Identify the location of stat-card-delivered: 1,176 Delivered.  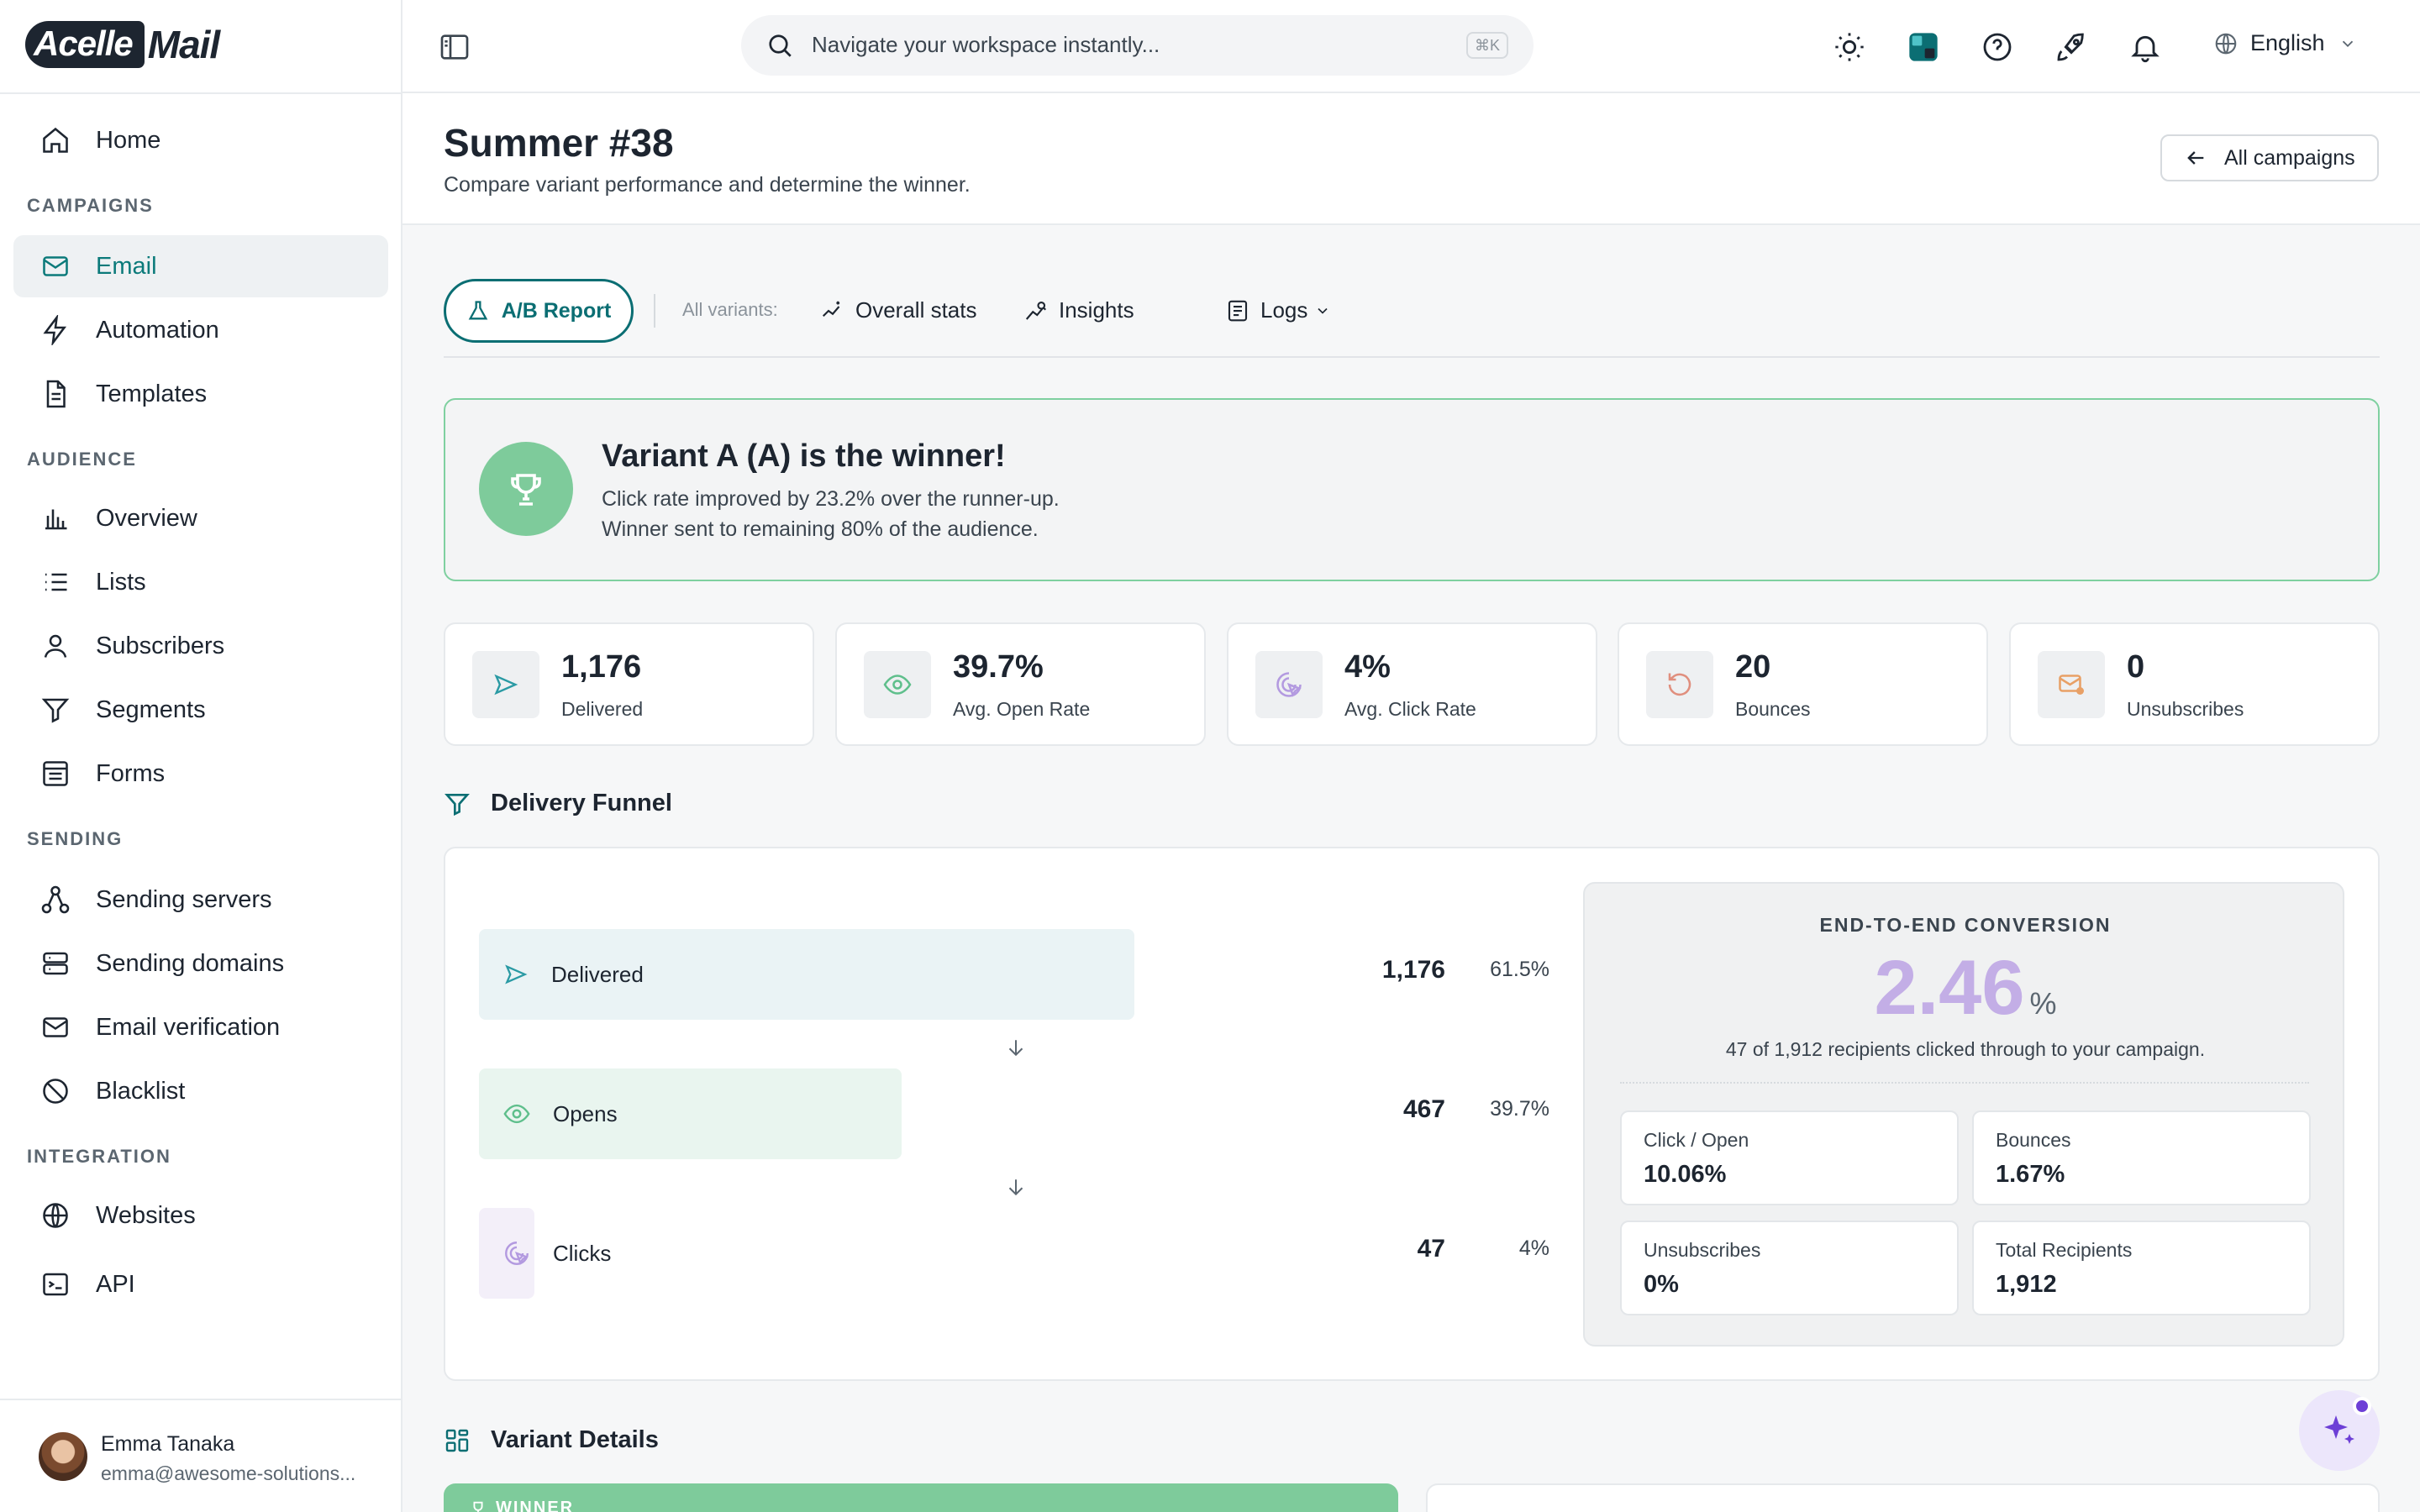
(629, 684).